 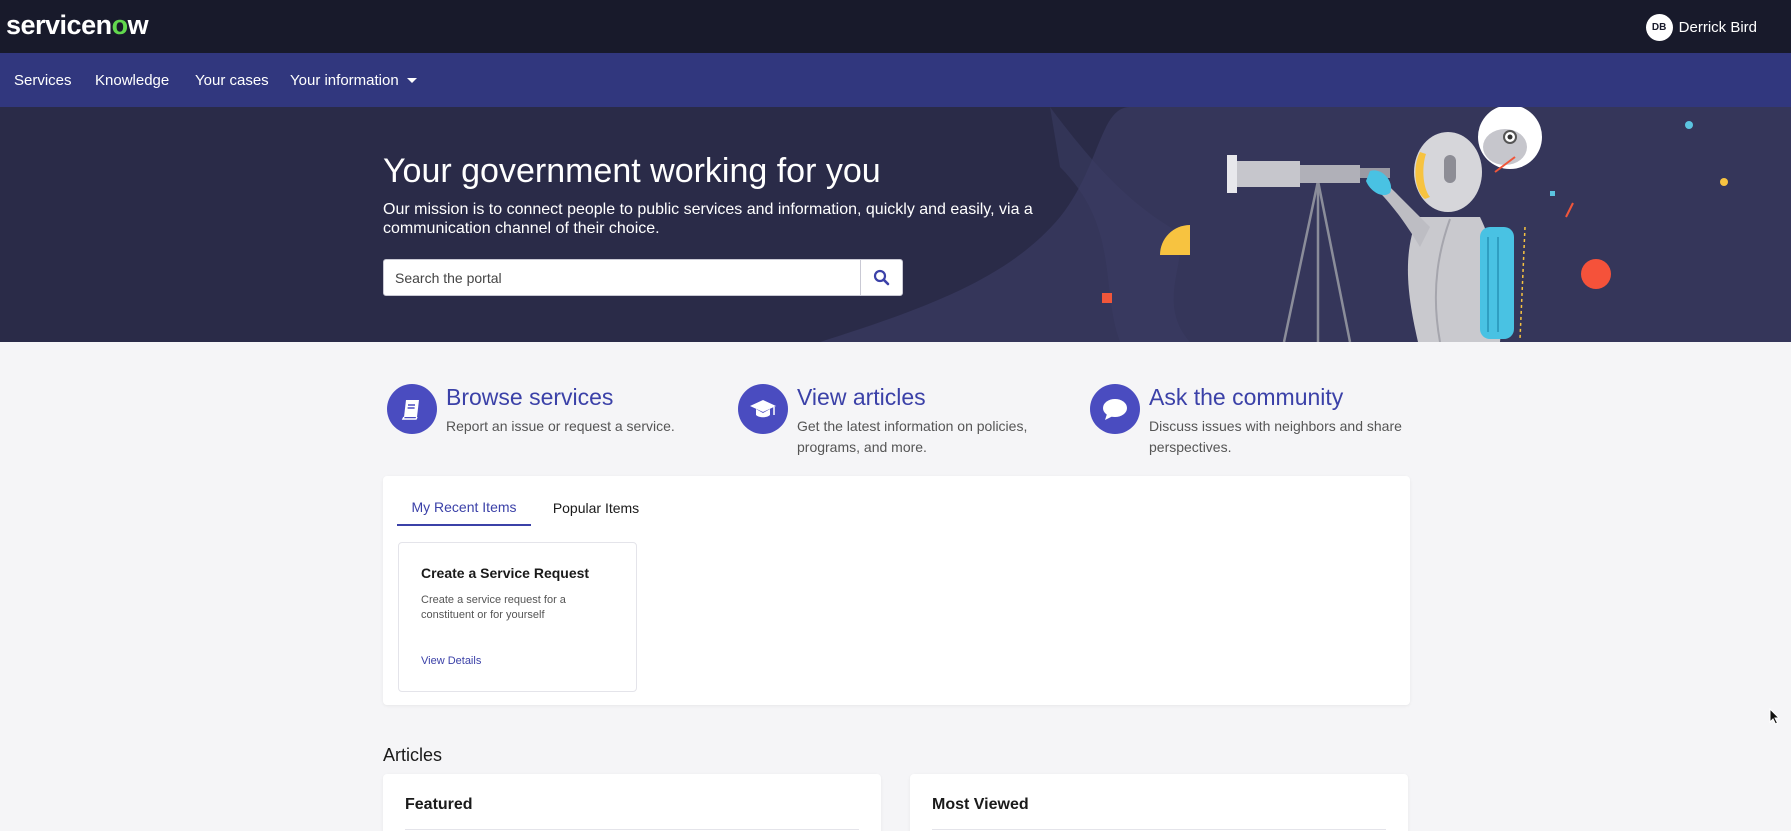 What do you see at coordinates (763, 409) in the screenshot?
I see `graduation-cap-icon` at bounding box center [763, 409].